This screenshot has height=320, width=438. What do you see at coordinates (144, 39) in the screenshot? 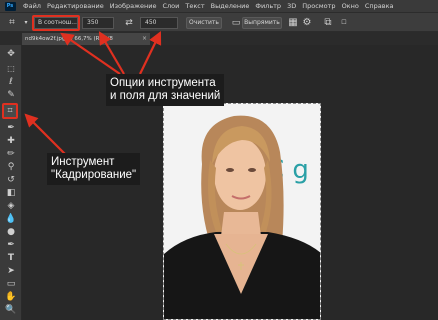
I see `close-icon: ×` at bounding box center [144, 39].